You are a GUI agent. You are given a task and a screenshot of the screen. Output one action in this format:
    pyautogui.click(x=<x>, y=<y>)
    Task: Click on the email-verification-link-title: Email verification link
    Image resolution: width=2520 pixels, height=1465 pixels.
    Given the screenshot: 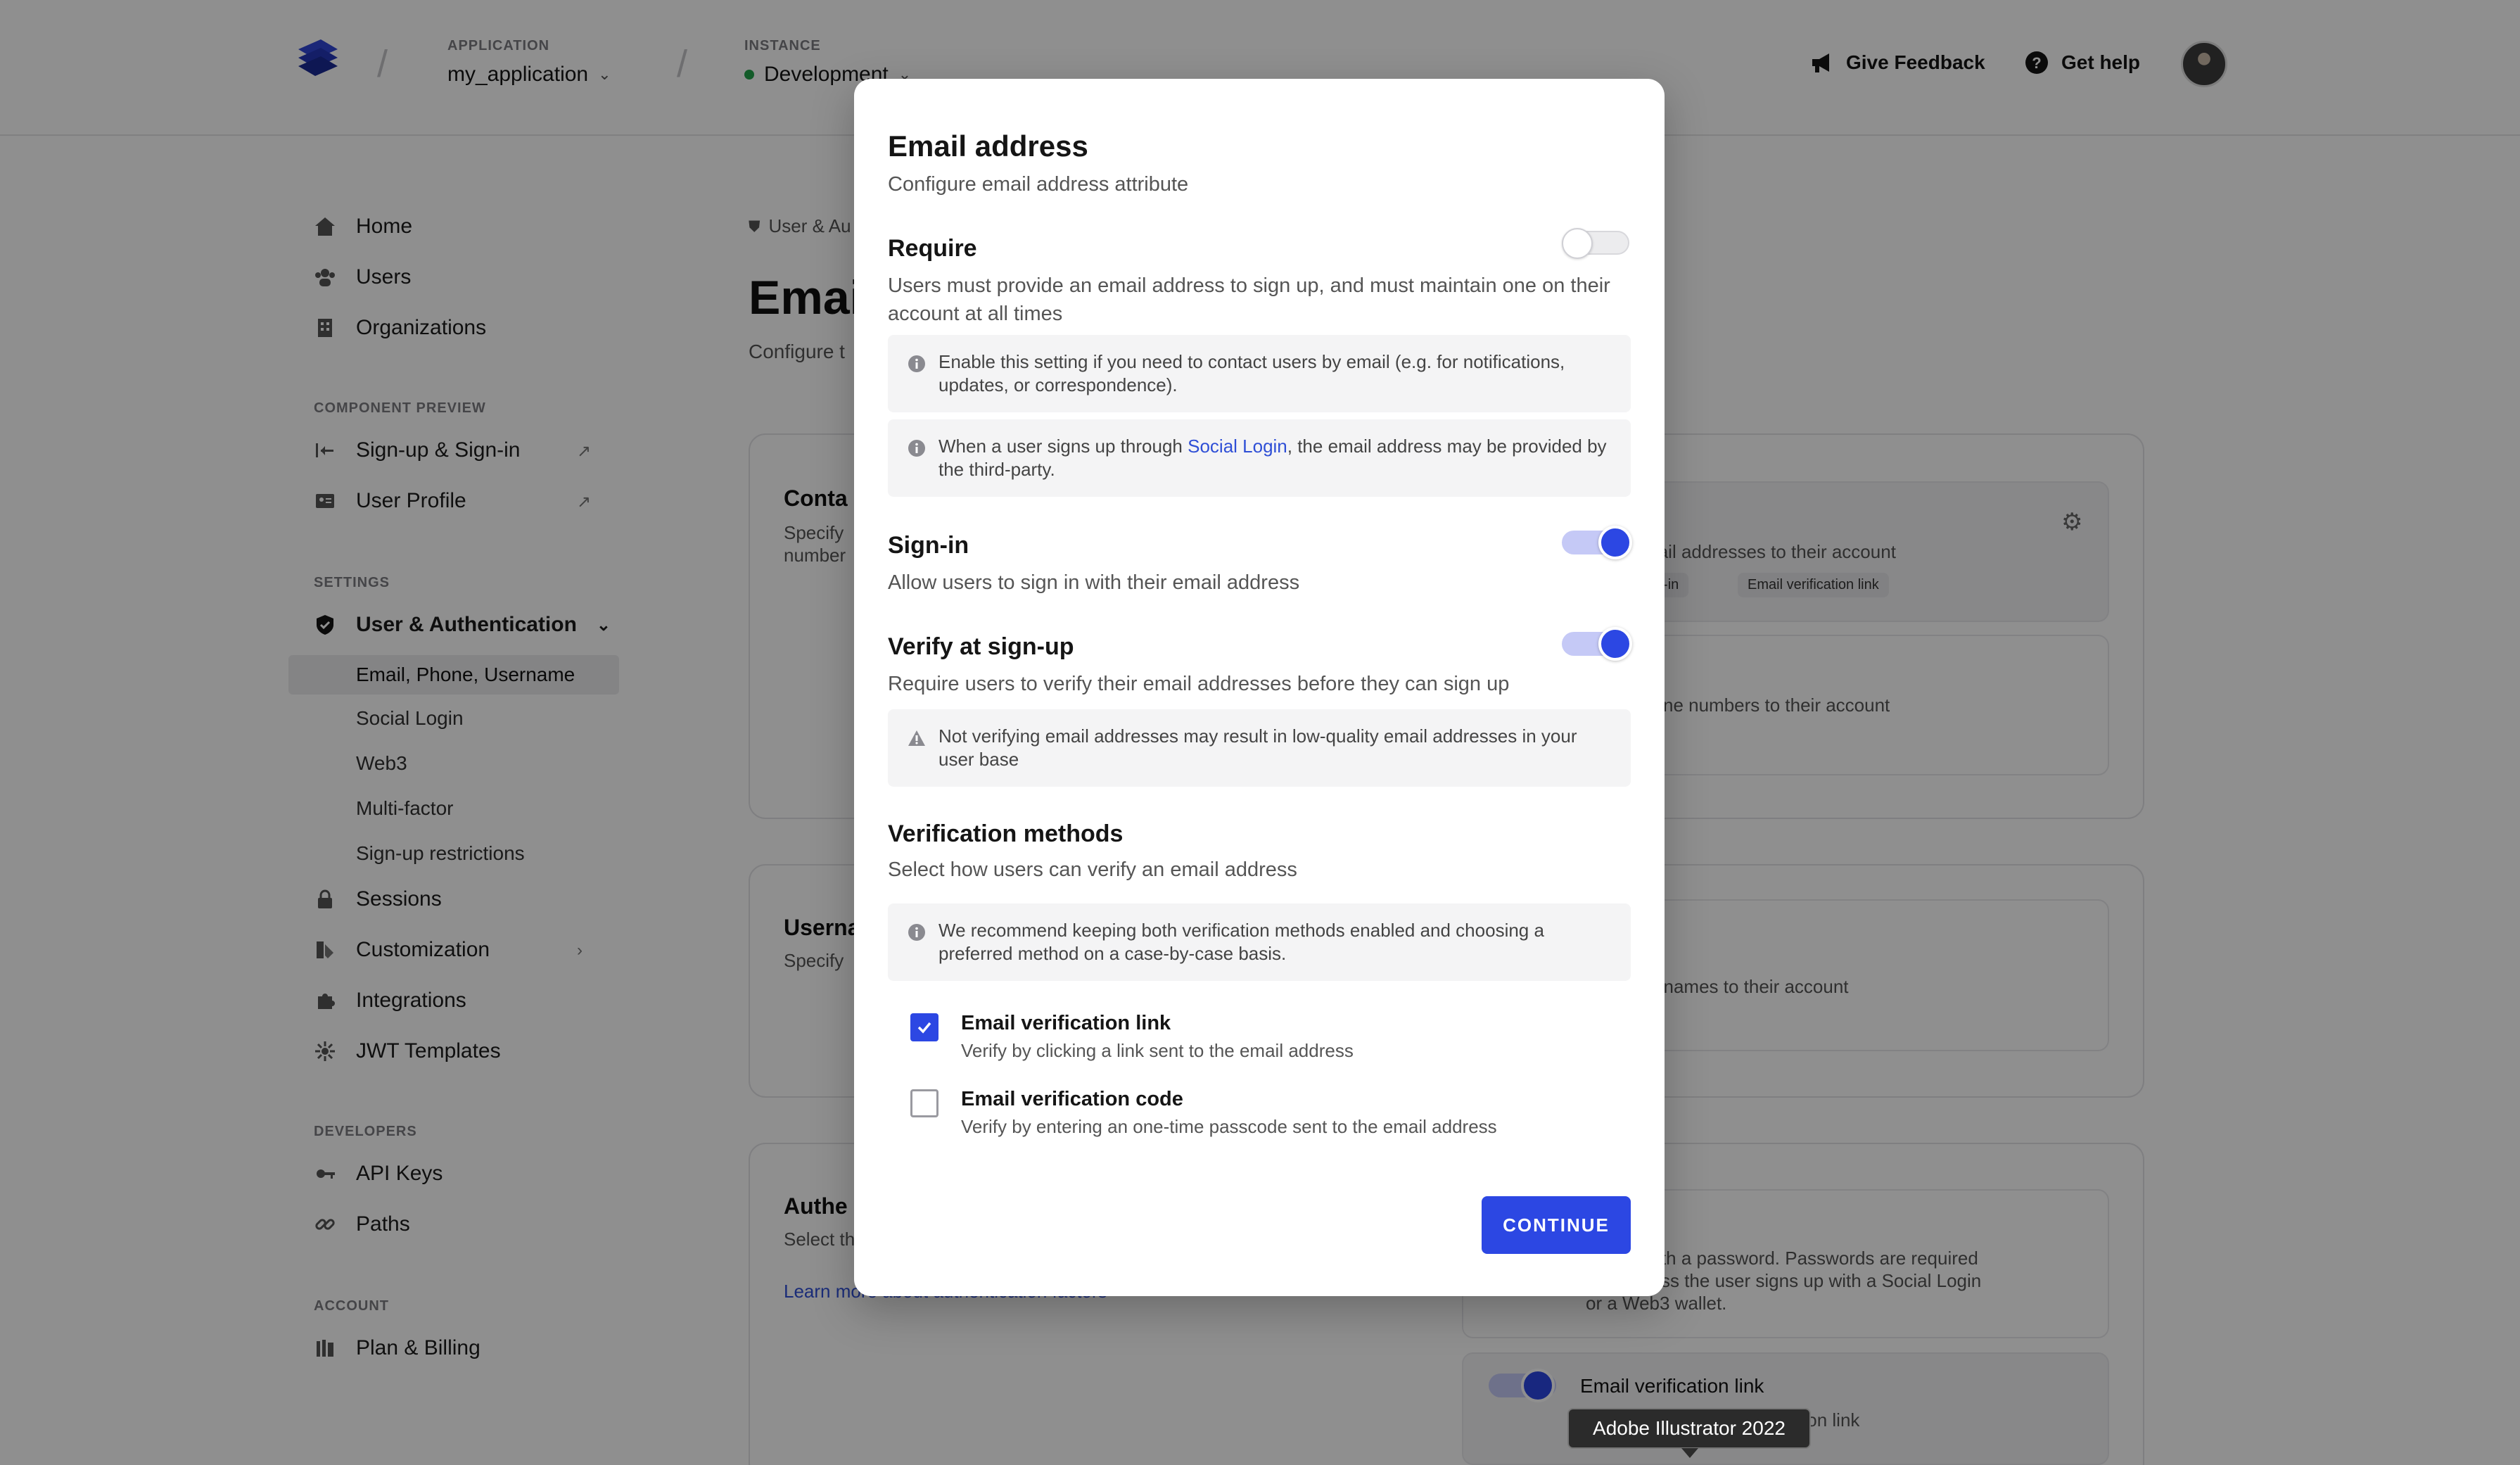 What is the action you would take?
    pyautogui.click(x=1066, y=1023)
    